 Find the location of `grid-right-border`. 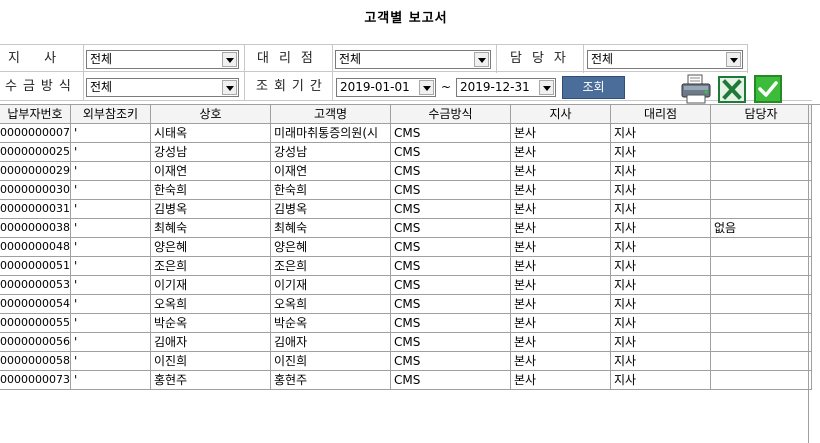

grid-right-border is located at coordinates (808, 273).